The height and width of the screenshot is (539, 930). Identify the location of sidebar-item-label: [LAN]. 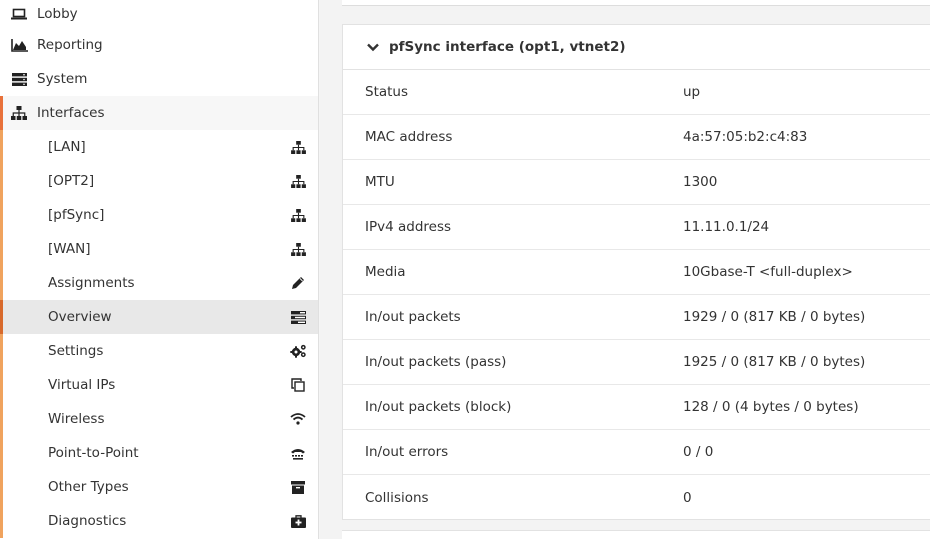
(67, 147).